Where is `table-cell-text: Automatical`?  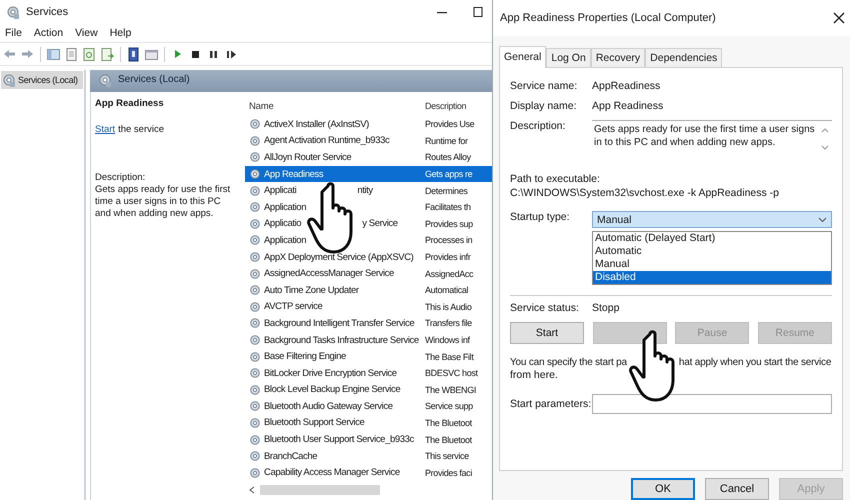 table-cell-text: Automatical is located at coordinates (447, 290).